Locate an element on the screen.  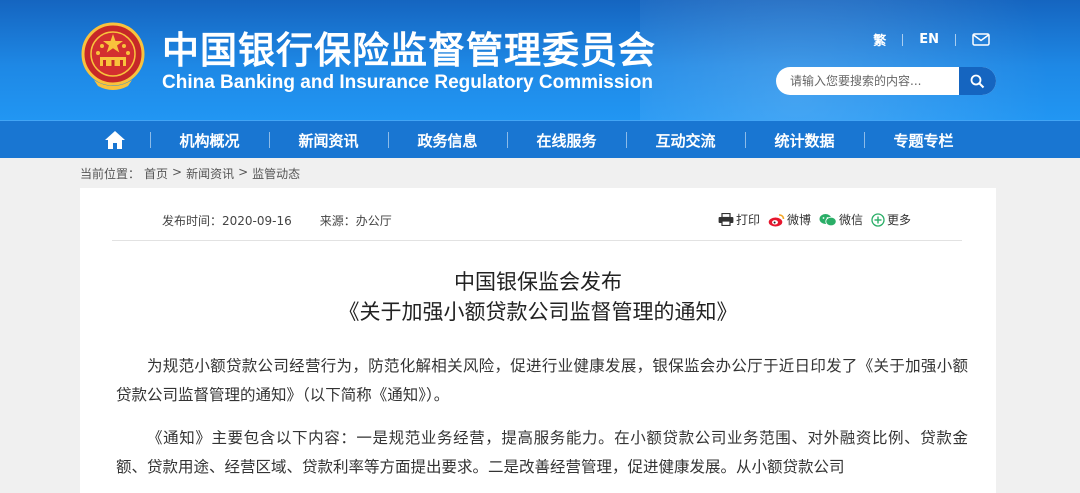
search-box is located at coordinates (886, 81).